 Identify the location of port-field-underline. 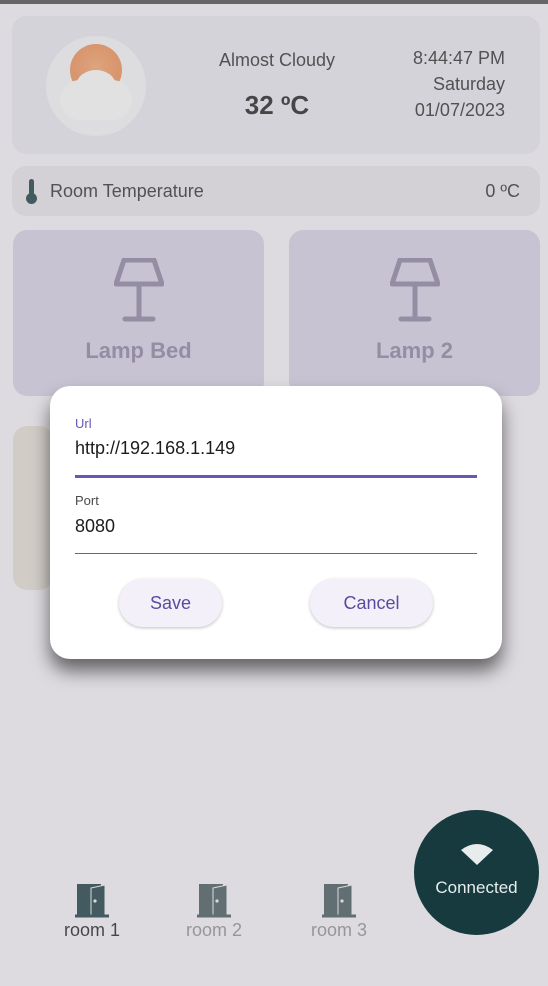
(276, 553).